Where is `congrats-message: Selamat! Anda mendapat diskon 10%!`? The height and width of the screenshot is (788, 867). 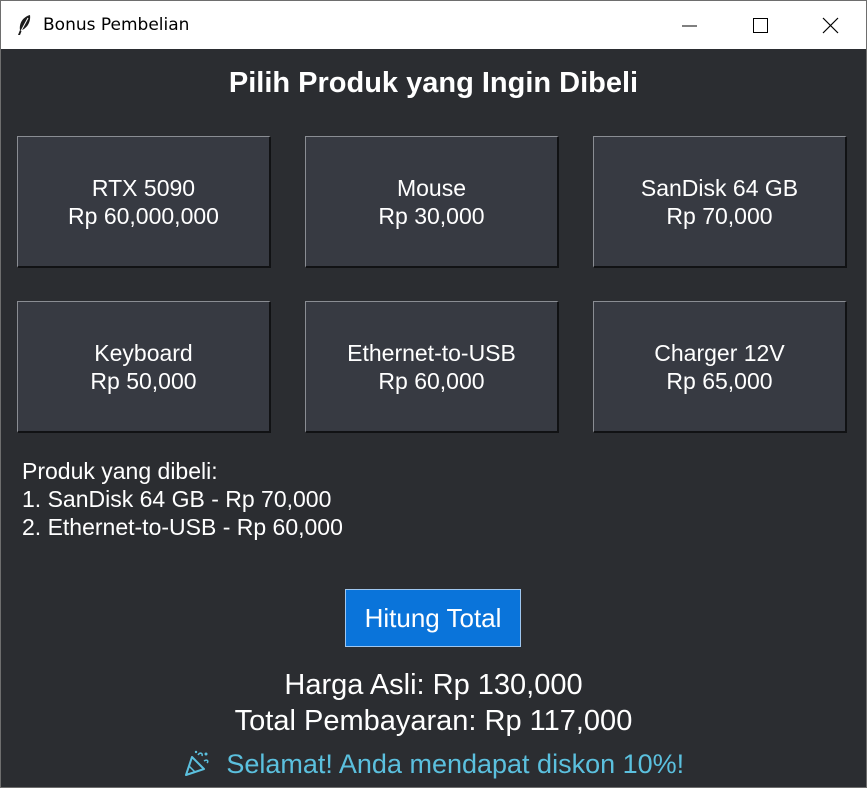 congrats-message: Selamat! Anda mendapat diskon 10%! is located at coordinates (433, 764).